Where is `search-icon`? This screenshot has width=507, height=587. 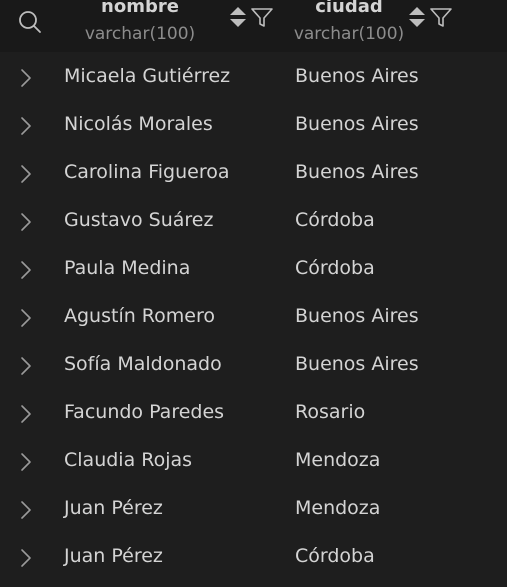 search-icon is located at coordinates (30, 22).